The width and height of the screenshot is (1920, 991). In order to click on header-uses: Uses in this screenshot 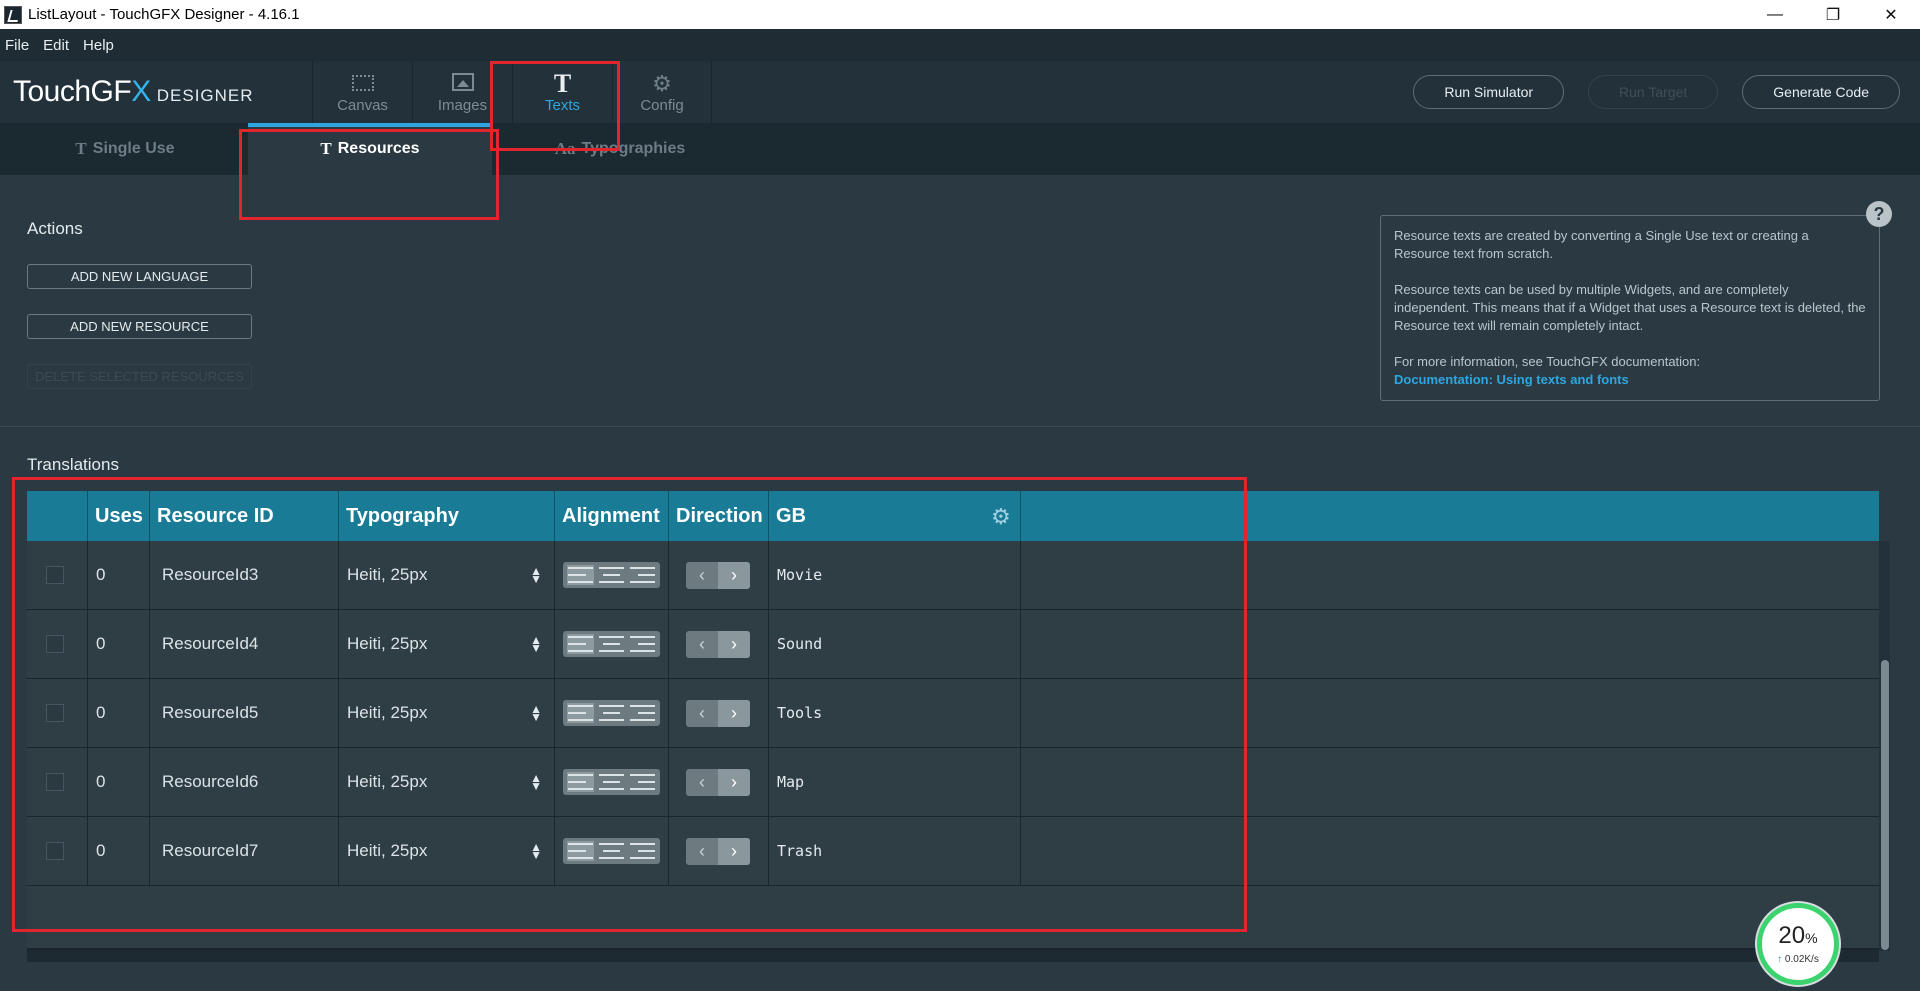, I will do `click(119, 516)`.